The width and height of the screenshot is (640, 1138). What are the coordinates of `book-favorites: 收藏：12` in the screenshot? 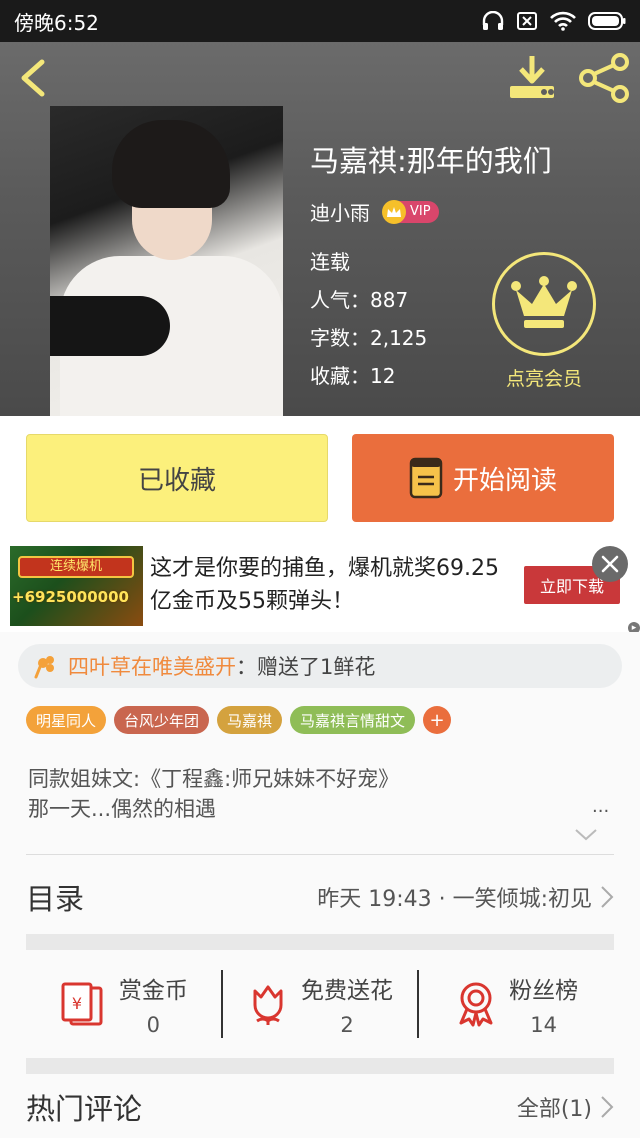 It's located at (353, 376).